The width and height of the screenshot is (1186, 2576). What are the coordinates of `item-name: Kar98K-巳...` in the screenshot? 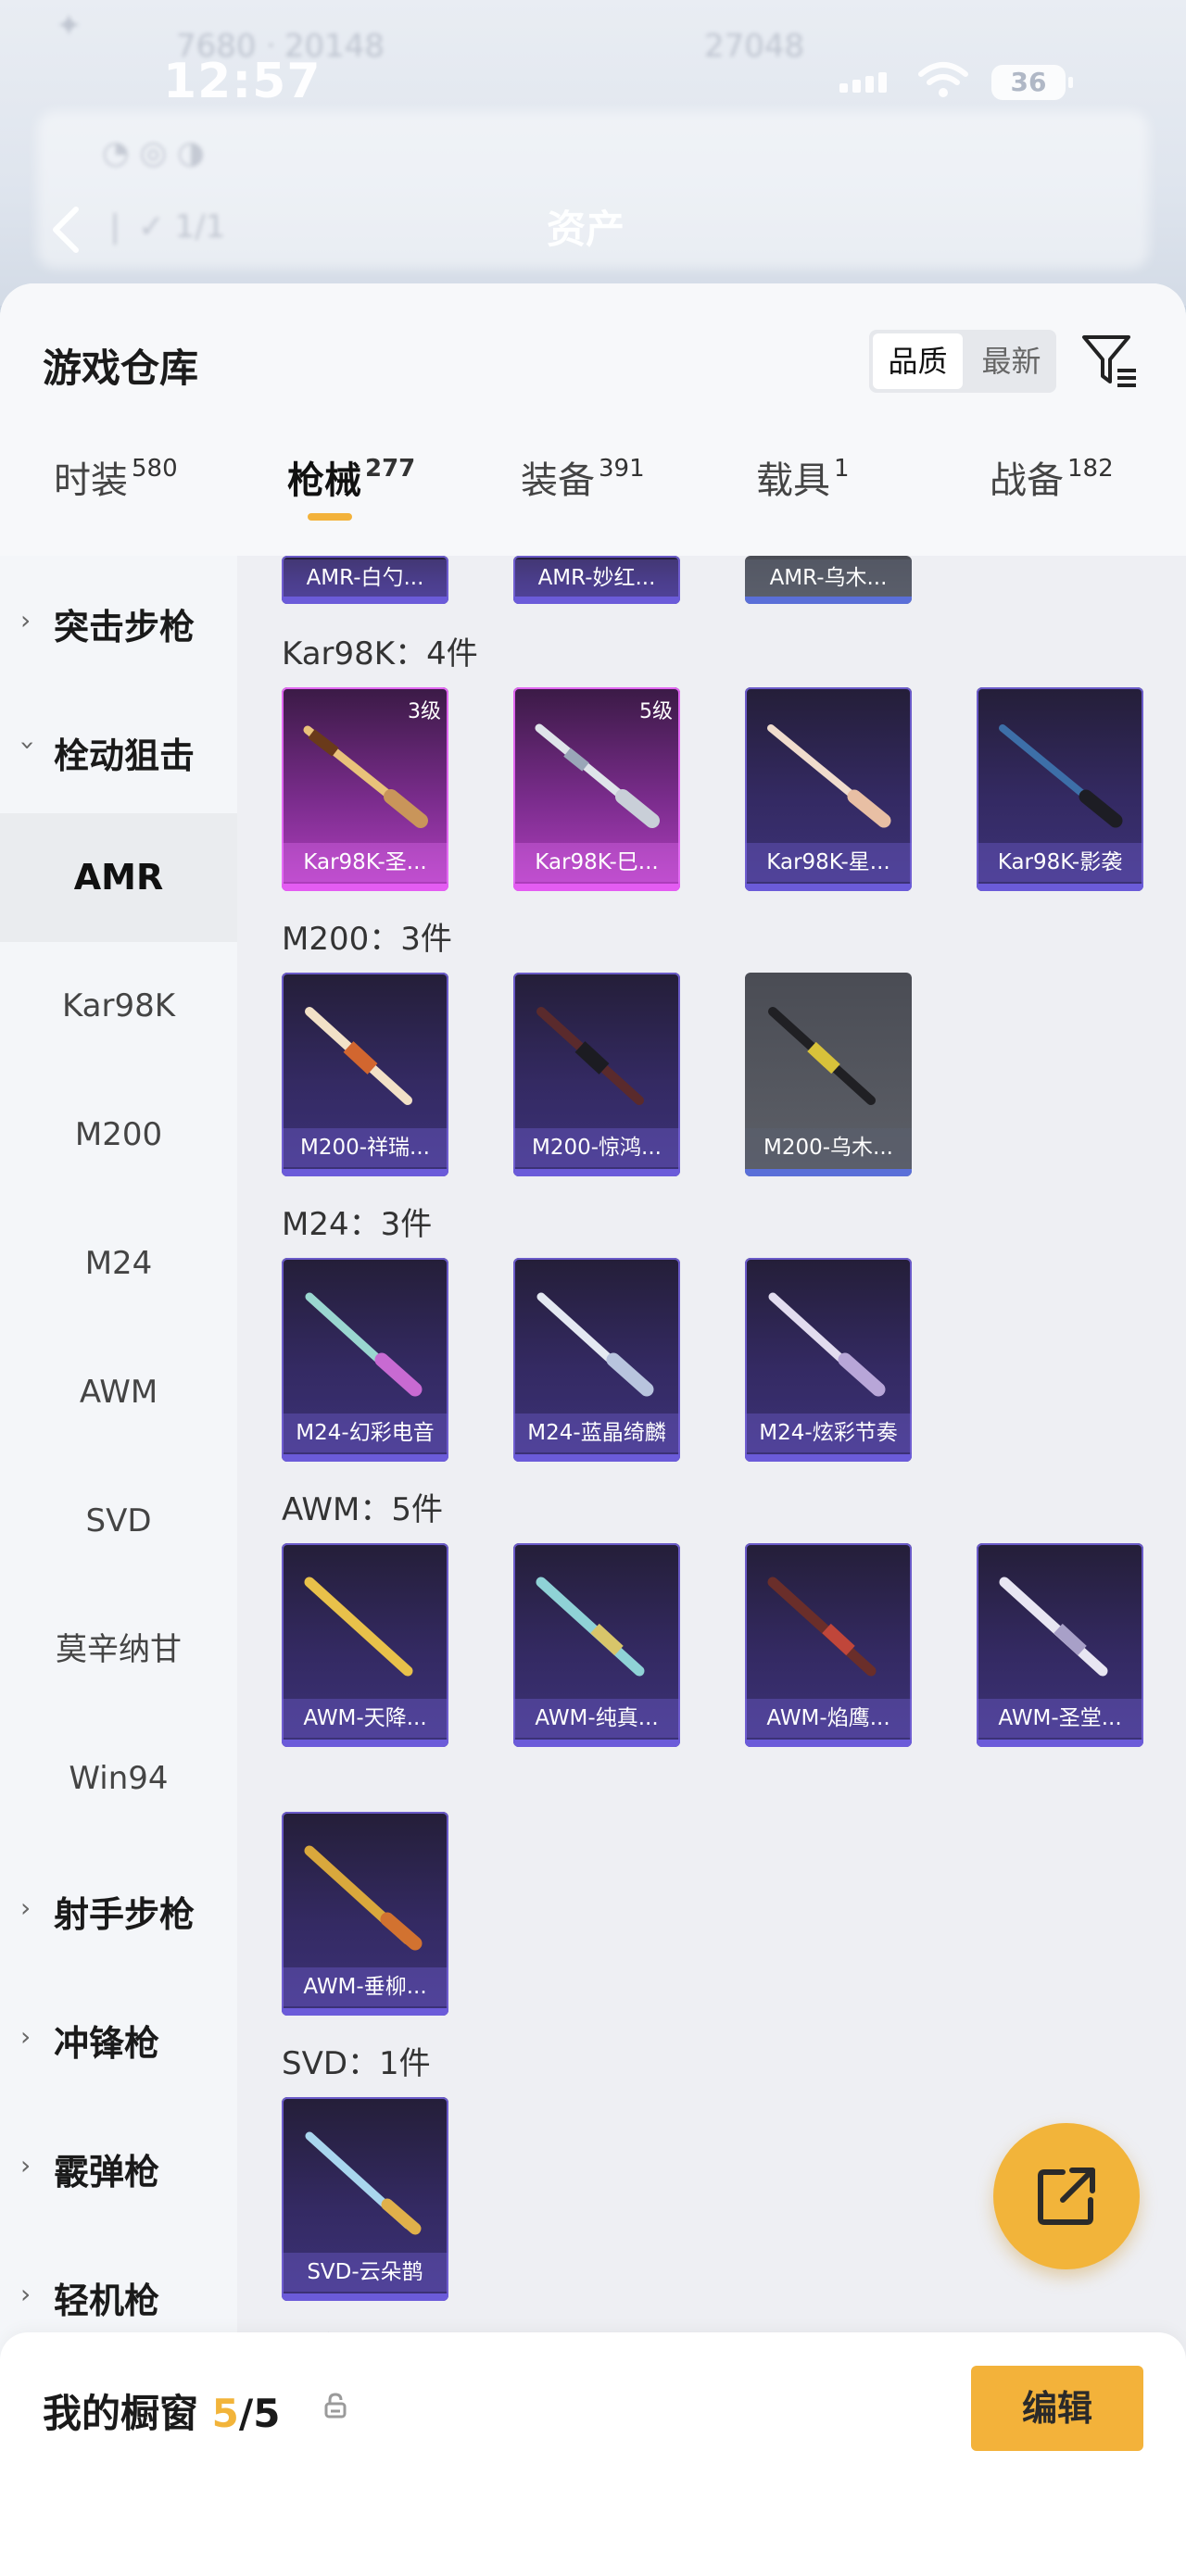 It's located at (596, 862).